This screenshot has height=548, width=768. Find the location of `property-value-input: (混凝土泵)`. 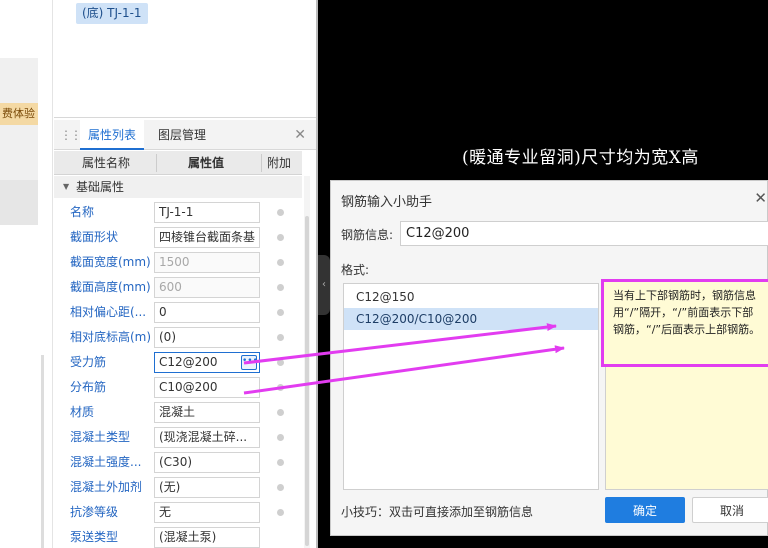

property-value-input: (混凝土泵) is located at coordinates (207, 537).